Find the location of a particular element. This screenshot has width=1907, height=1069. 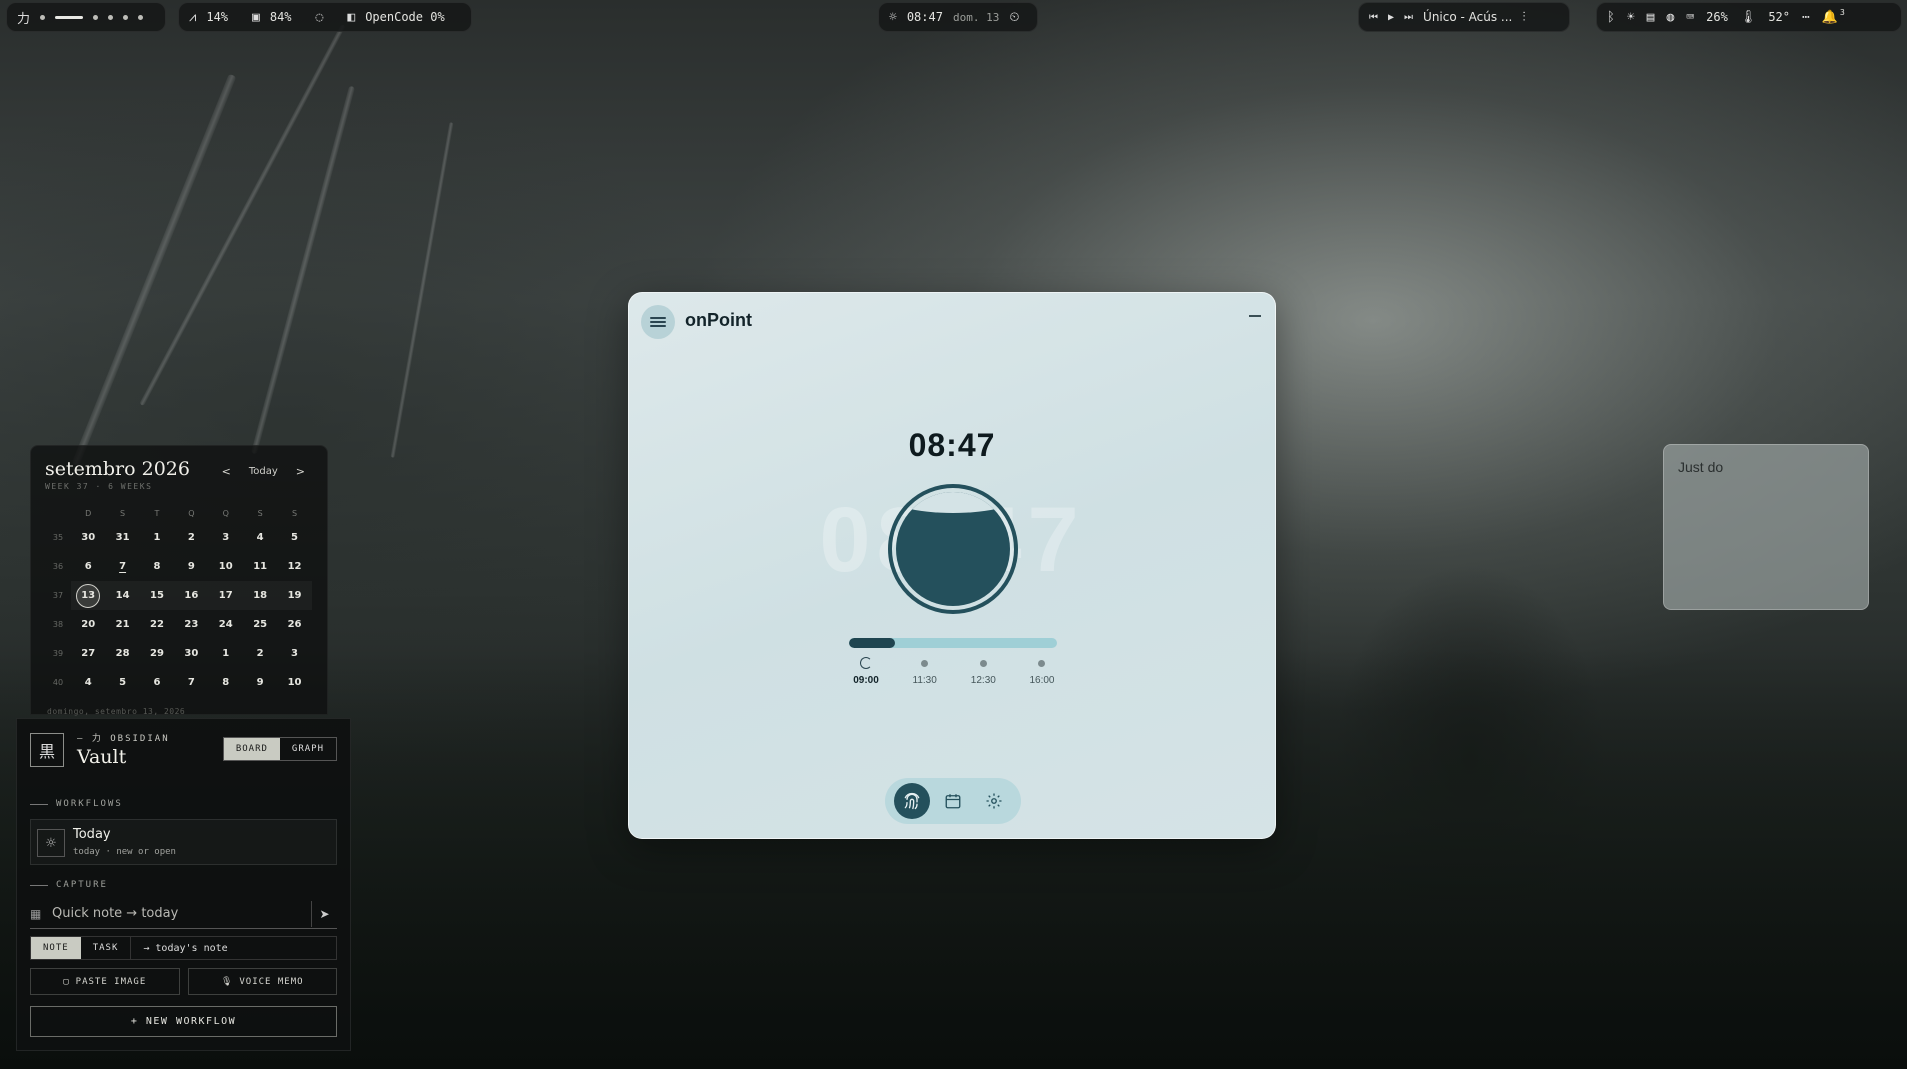

next-track-icon: ⏭ is located at coordinates (1408, 17).